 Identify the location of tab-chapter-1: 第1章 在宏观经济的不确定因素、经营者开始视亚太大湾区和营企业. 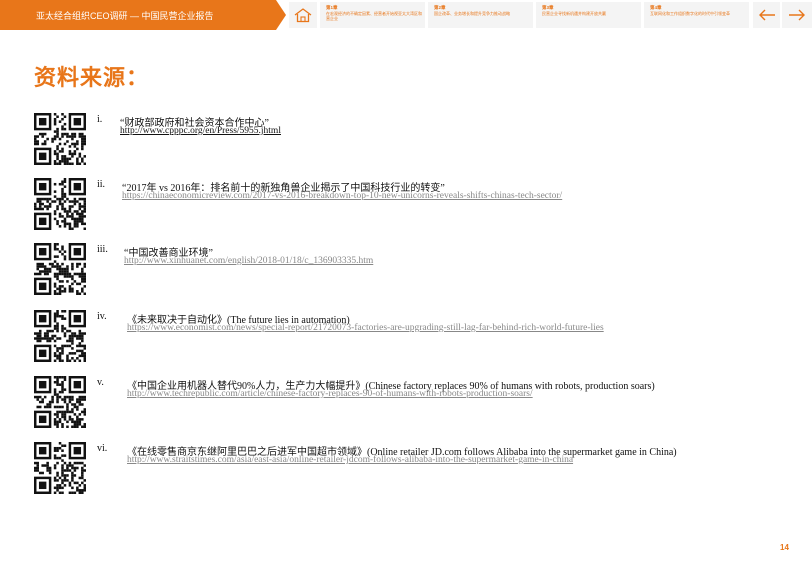
(372, 15).